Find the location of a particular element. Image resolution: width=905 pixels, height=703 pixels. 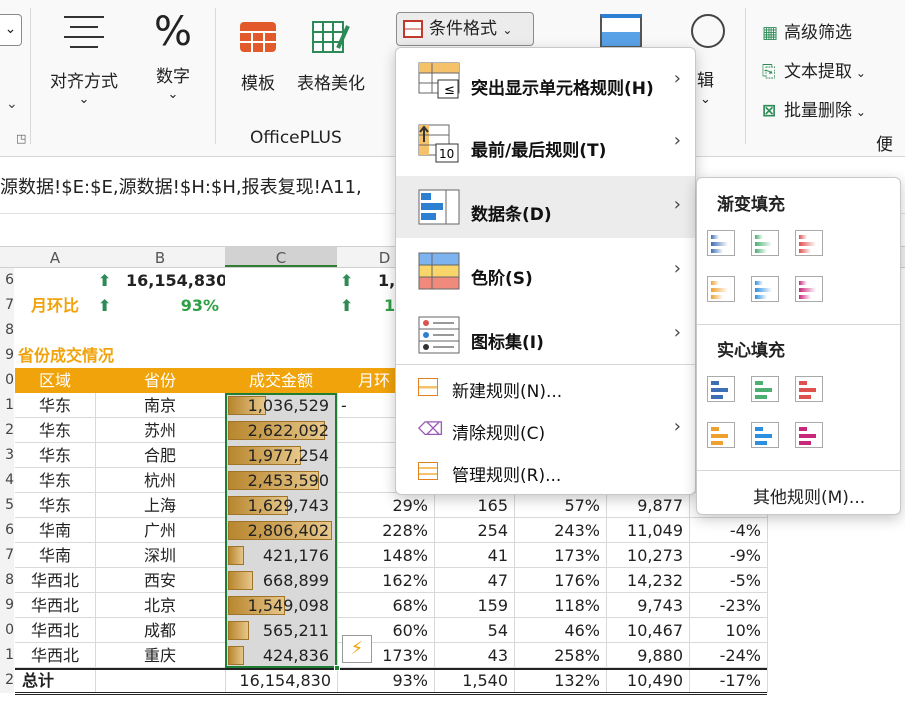

cell-f: 159 is located at coordinates (474, 605).